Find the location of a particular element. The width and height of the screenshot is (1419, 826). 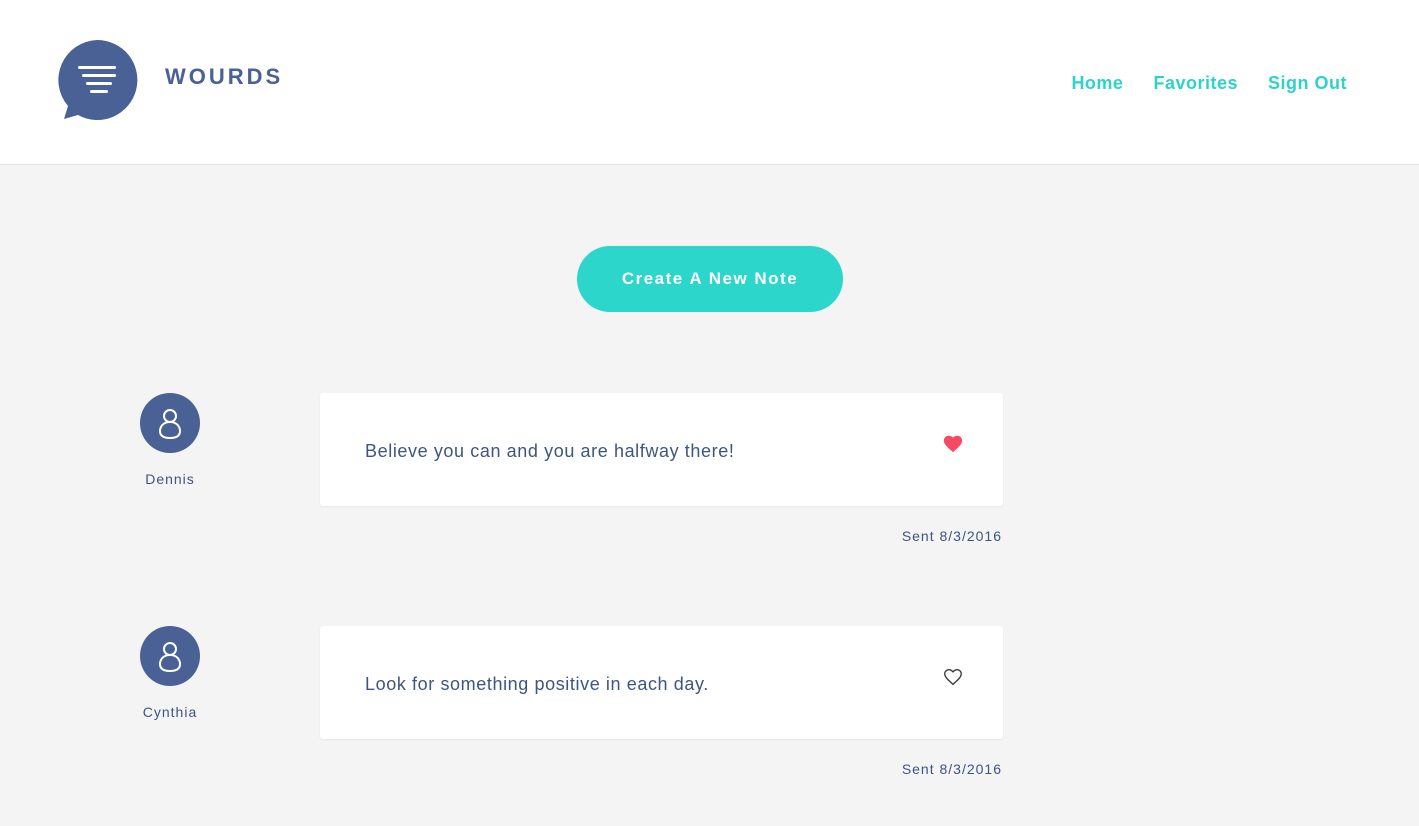

heart-filled-icon is located at coordinates (953, 444).